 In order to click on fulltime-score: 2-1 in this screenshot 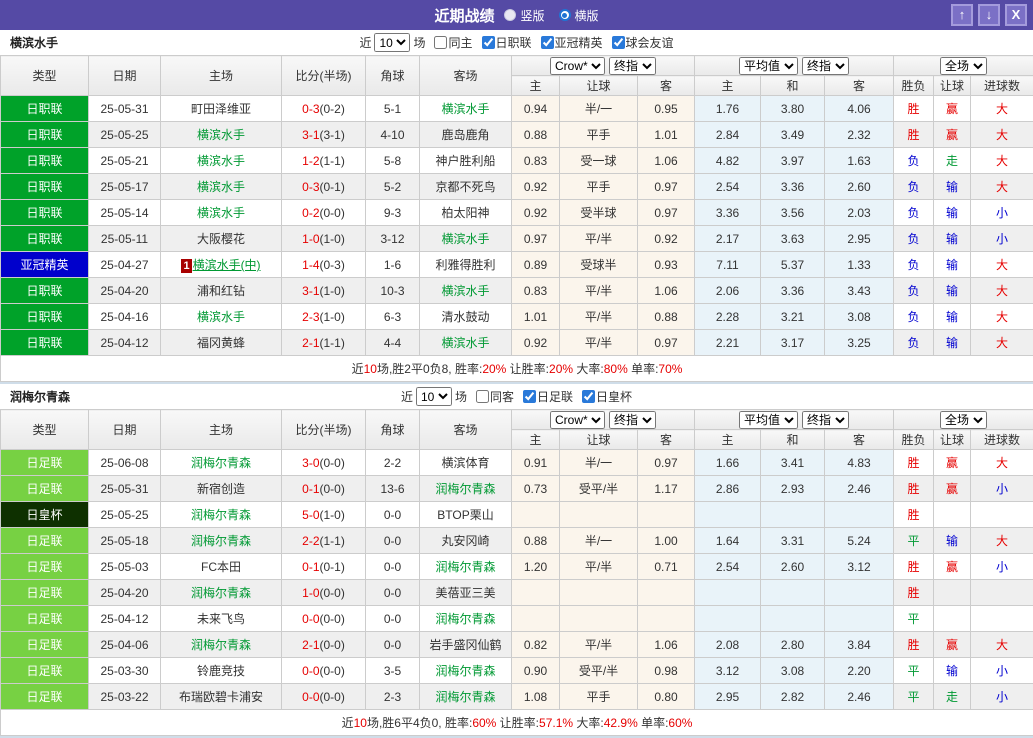, I will do `click(310, 343)`.